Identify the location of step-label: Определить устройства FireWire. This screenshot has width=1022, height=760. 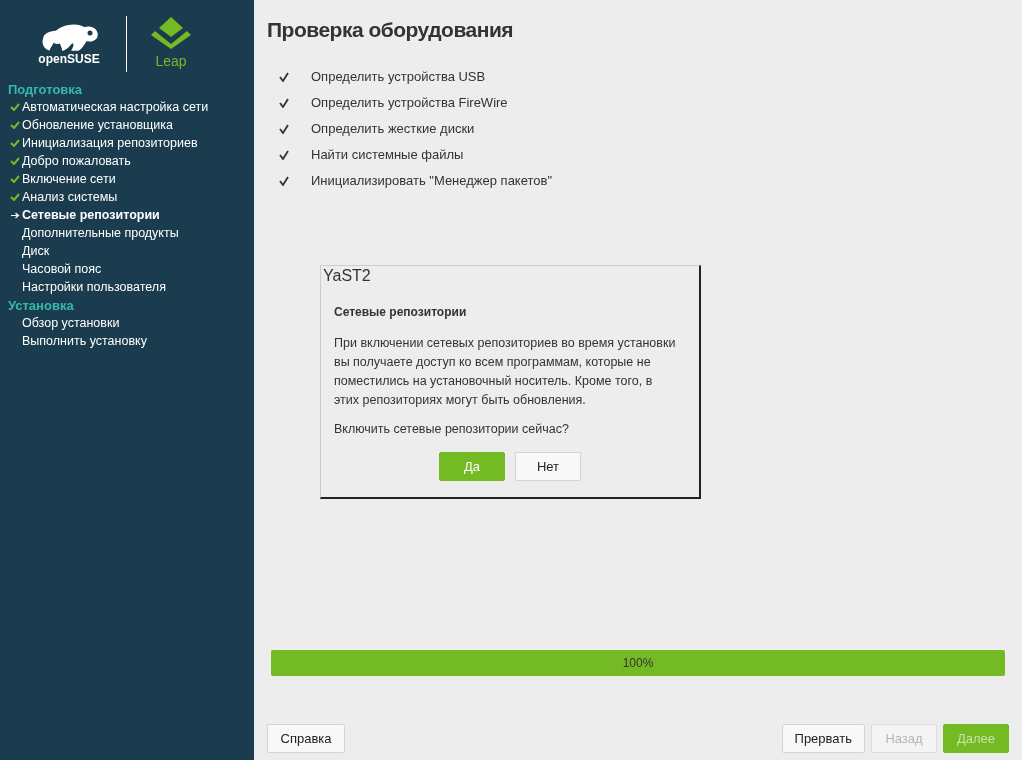
(409, 102).